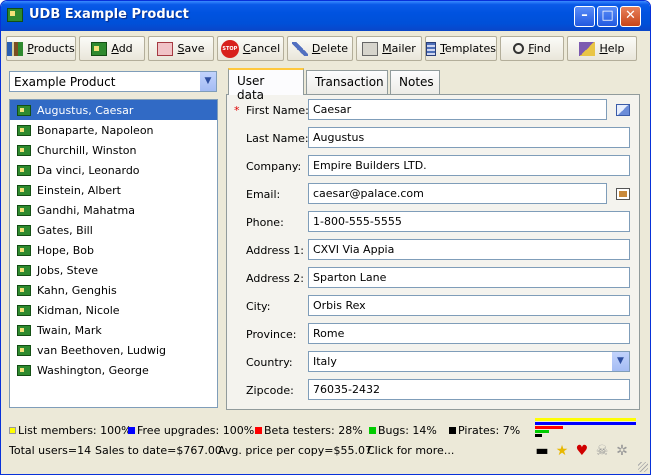 Image resolution: width=651 pixels, height=475 pixels. What do you see at coordinates (607, 16) in the screenshot?
I see `maximize-button: □` at bounding box center [607, 16].